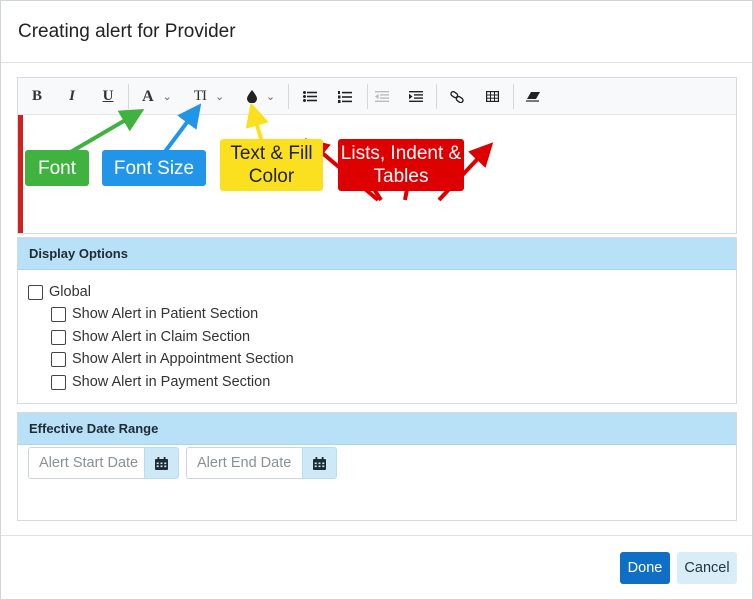 This screenshot has width=753, height=600. What do you see at coordinates (645, 568) in the screenshot?
I see `done-button: Done` at bounding box center [645, 568].